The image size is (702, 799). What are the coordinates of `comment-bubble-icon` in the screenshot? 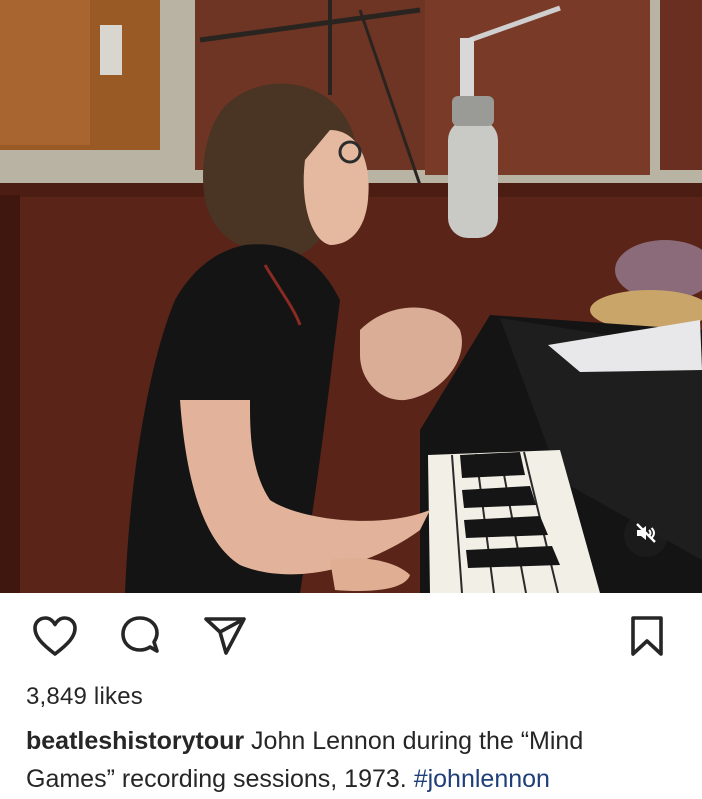 It's located at (140, 638).